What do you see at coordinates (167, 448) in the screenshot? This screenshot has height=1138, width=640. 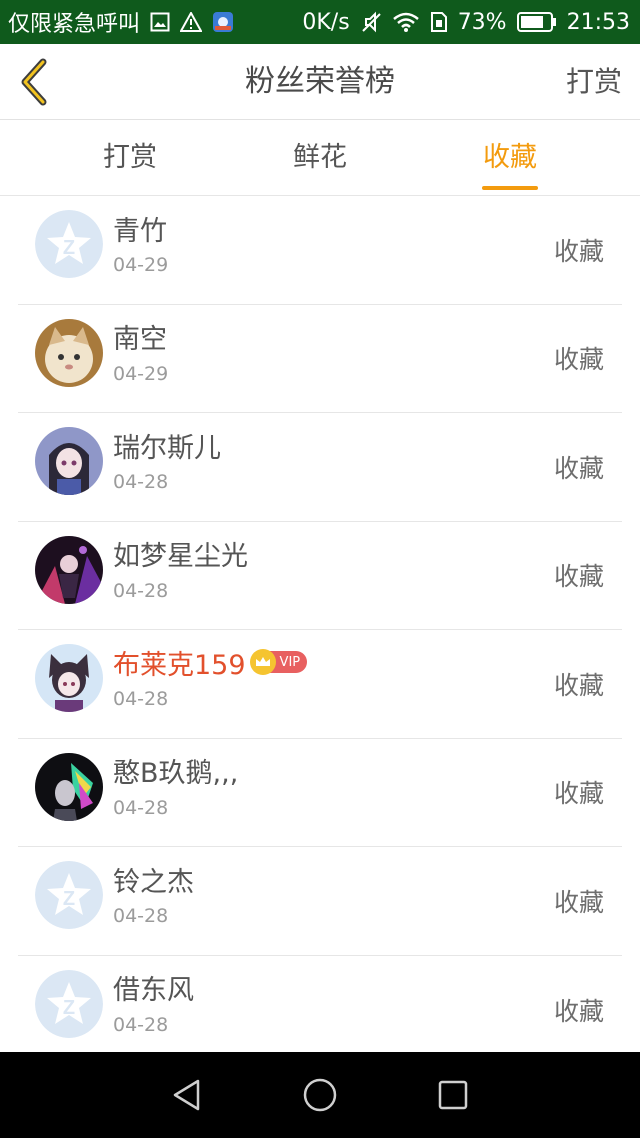 I see `fan-name: 瑞尔斯儿` at bounding box center [167, 448].